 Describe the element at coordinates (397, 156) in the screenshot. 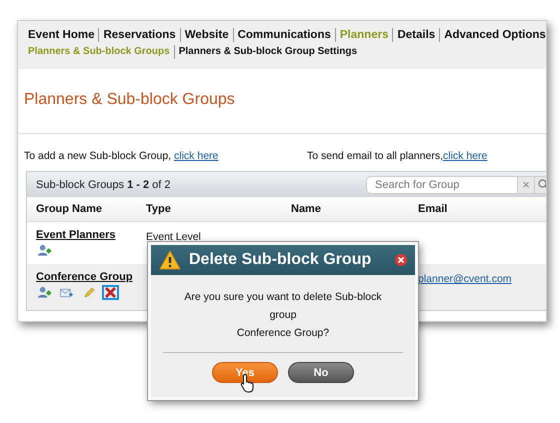

I see `instruction-text: To send email to all planners,click here` at that location.